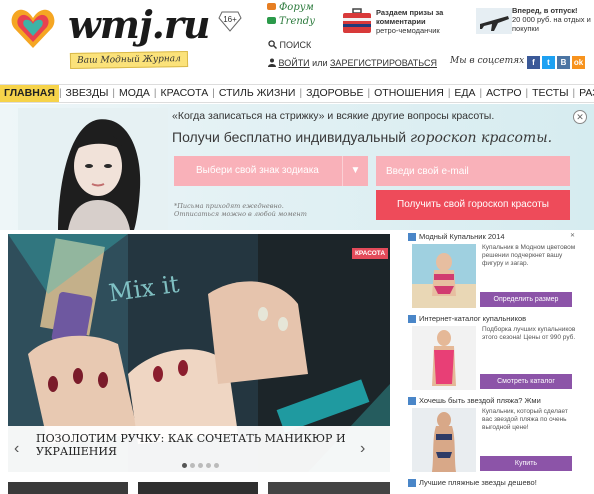 This screenshot has height=494, width=594. I want to click on zodiac-select: Выбери свой знак зодиака ▼, so click(271, 171).